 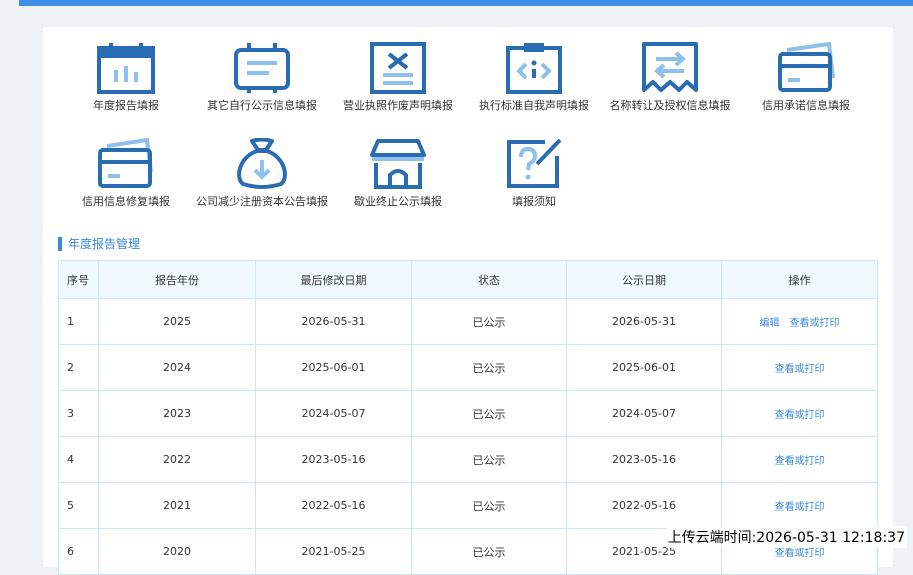 What do you see at coordinates (333, 321) in the screenshot?
I see `cell-modified: 2026-05-31` at bounding box center [333, 321].